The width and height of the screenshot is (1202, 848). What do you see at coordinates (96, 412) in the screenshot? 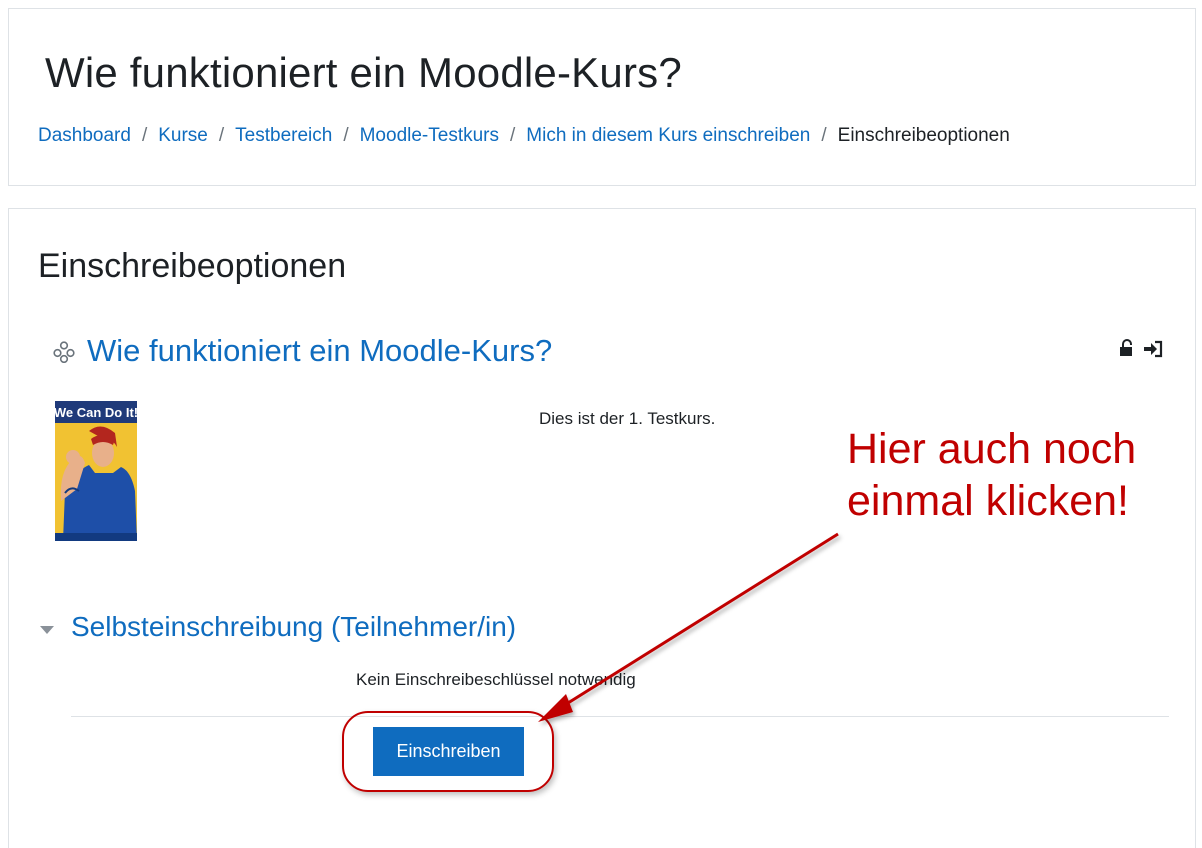
I see `course-image-caption: We Can Do It!` at bounding box center [96, 412].